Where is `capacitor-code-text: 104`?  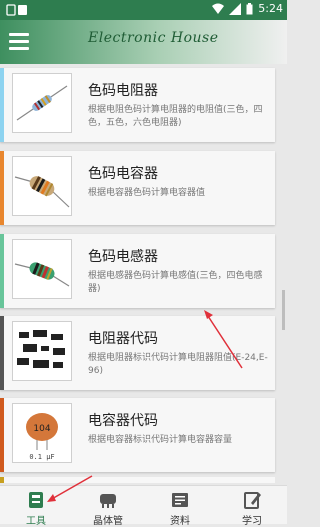
capacitor-code-text: 104 is located at coordinates (41, 429).